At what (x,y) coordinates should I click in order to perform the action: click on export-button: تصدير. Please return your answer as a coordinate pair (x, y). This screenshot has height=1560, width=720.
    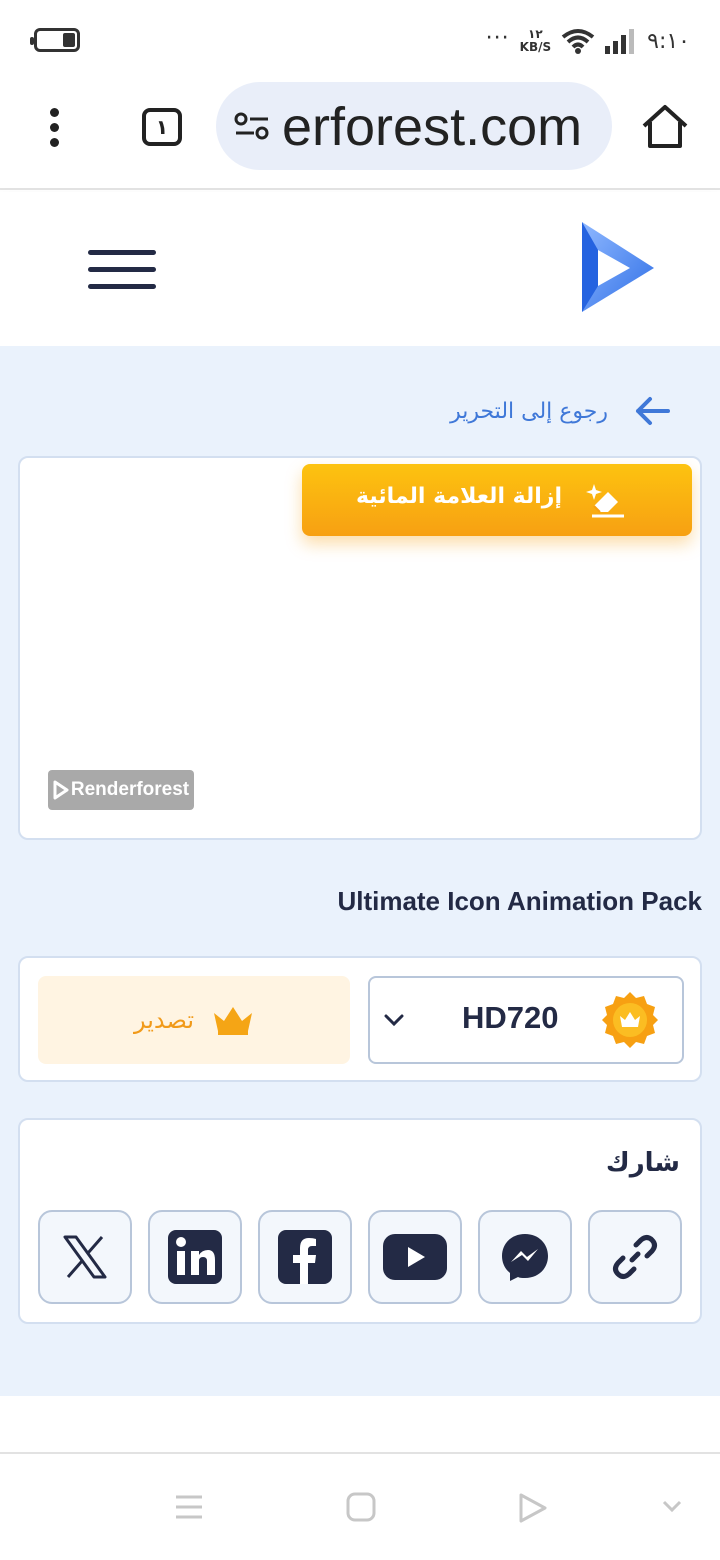
    Looking at the image, I should click on (194, 1020).